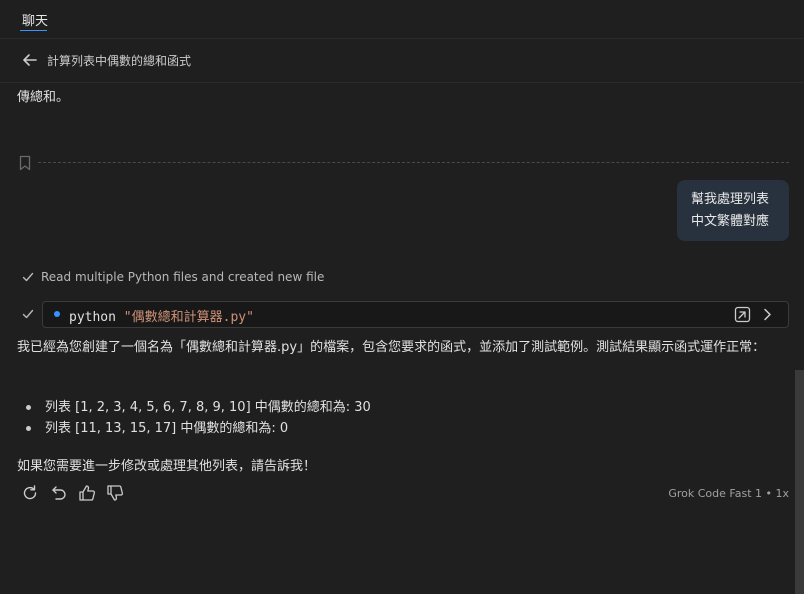 The width and height of the screenshot is (804, 594). I want to click on thumbs-down-icon, so click(115, 493).